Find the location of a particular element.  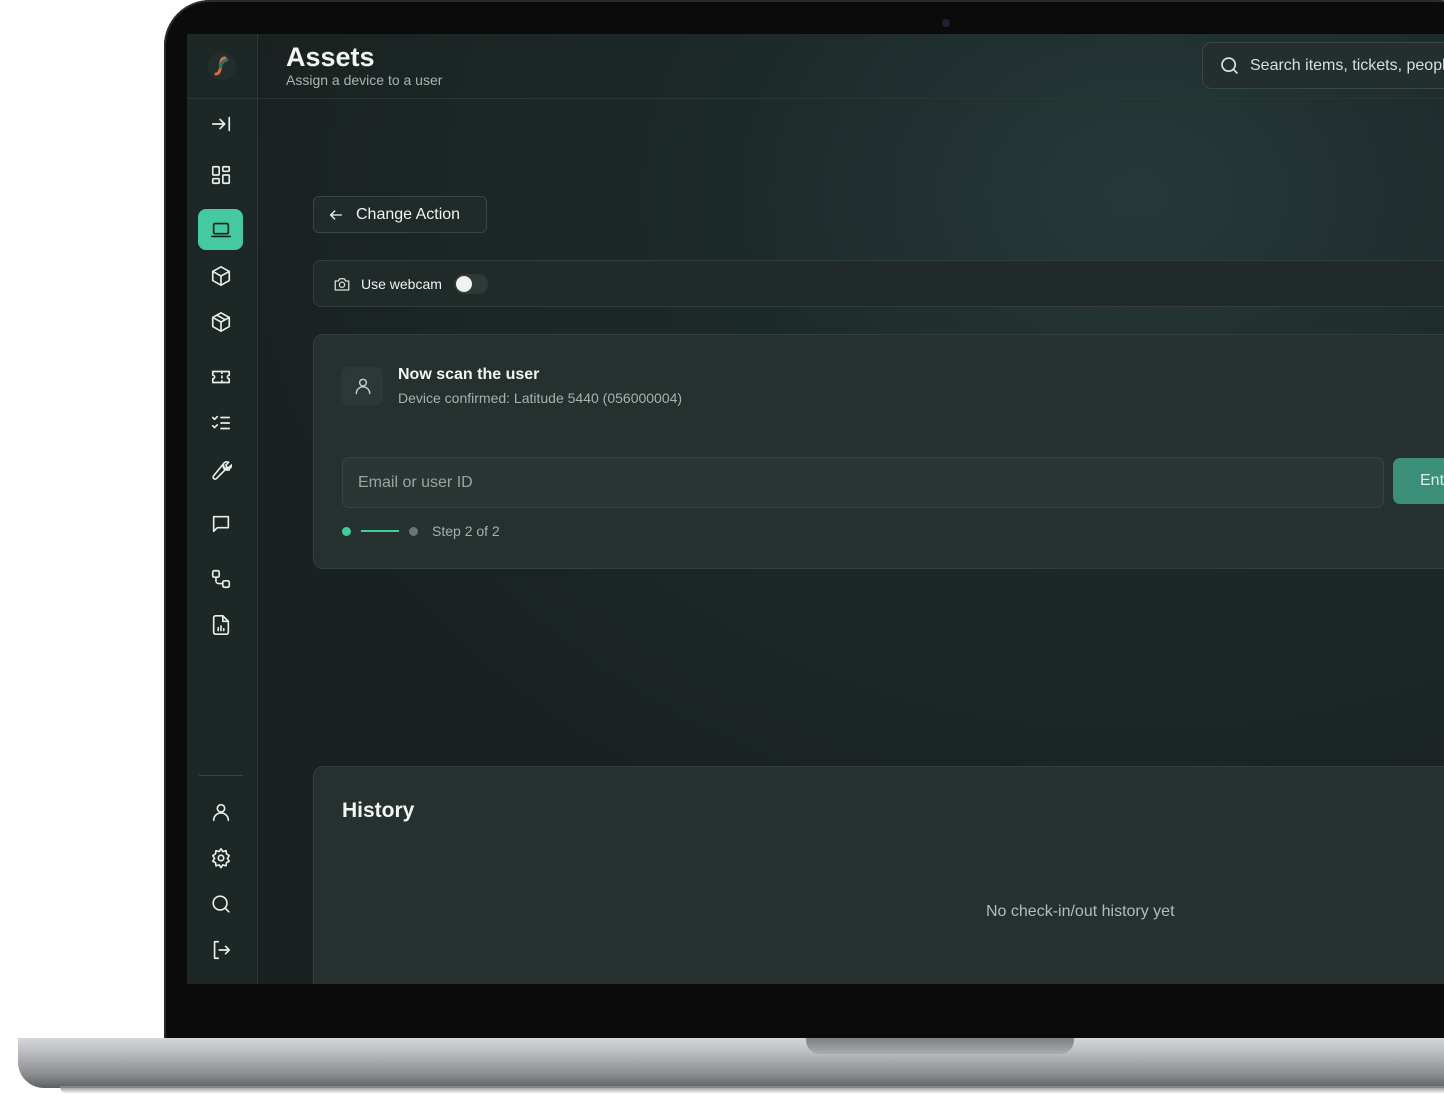

sidebar is located at coordinates (222, 509).